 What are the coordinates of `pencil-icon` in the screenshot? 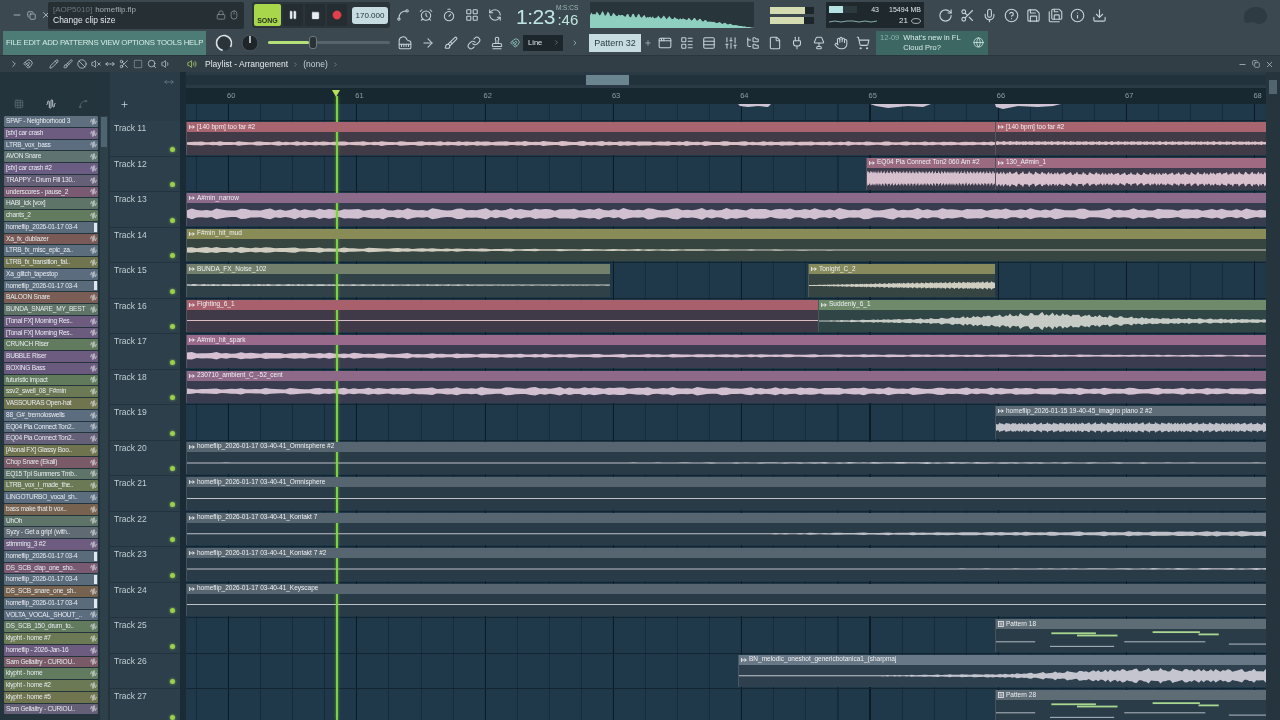 It's located at (54, 64).